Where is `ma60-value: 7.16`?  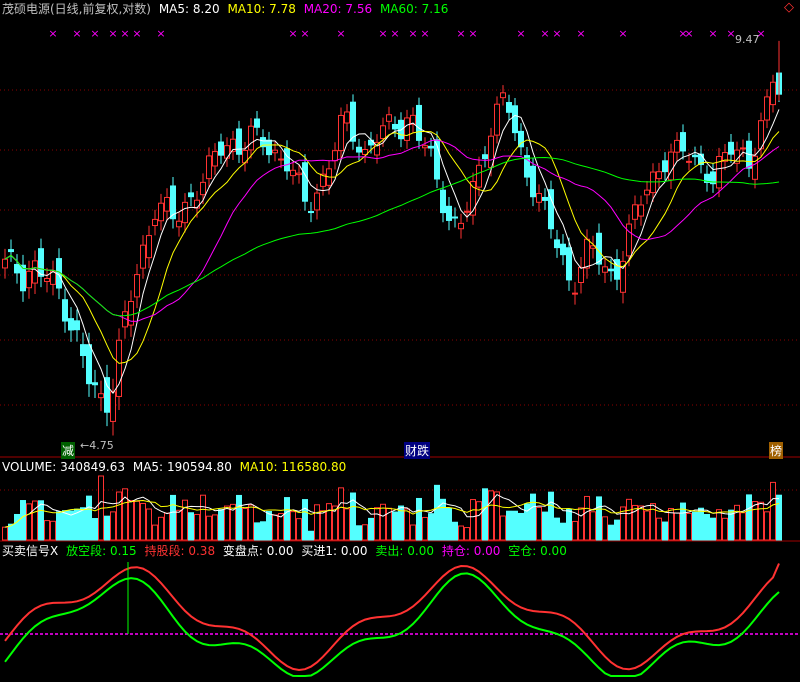 ma60-value: 7.16 is located at coordinates (435, 9).